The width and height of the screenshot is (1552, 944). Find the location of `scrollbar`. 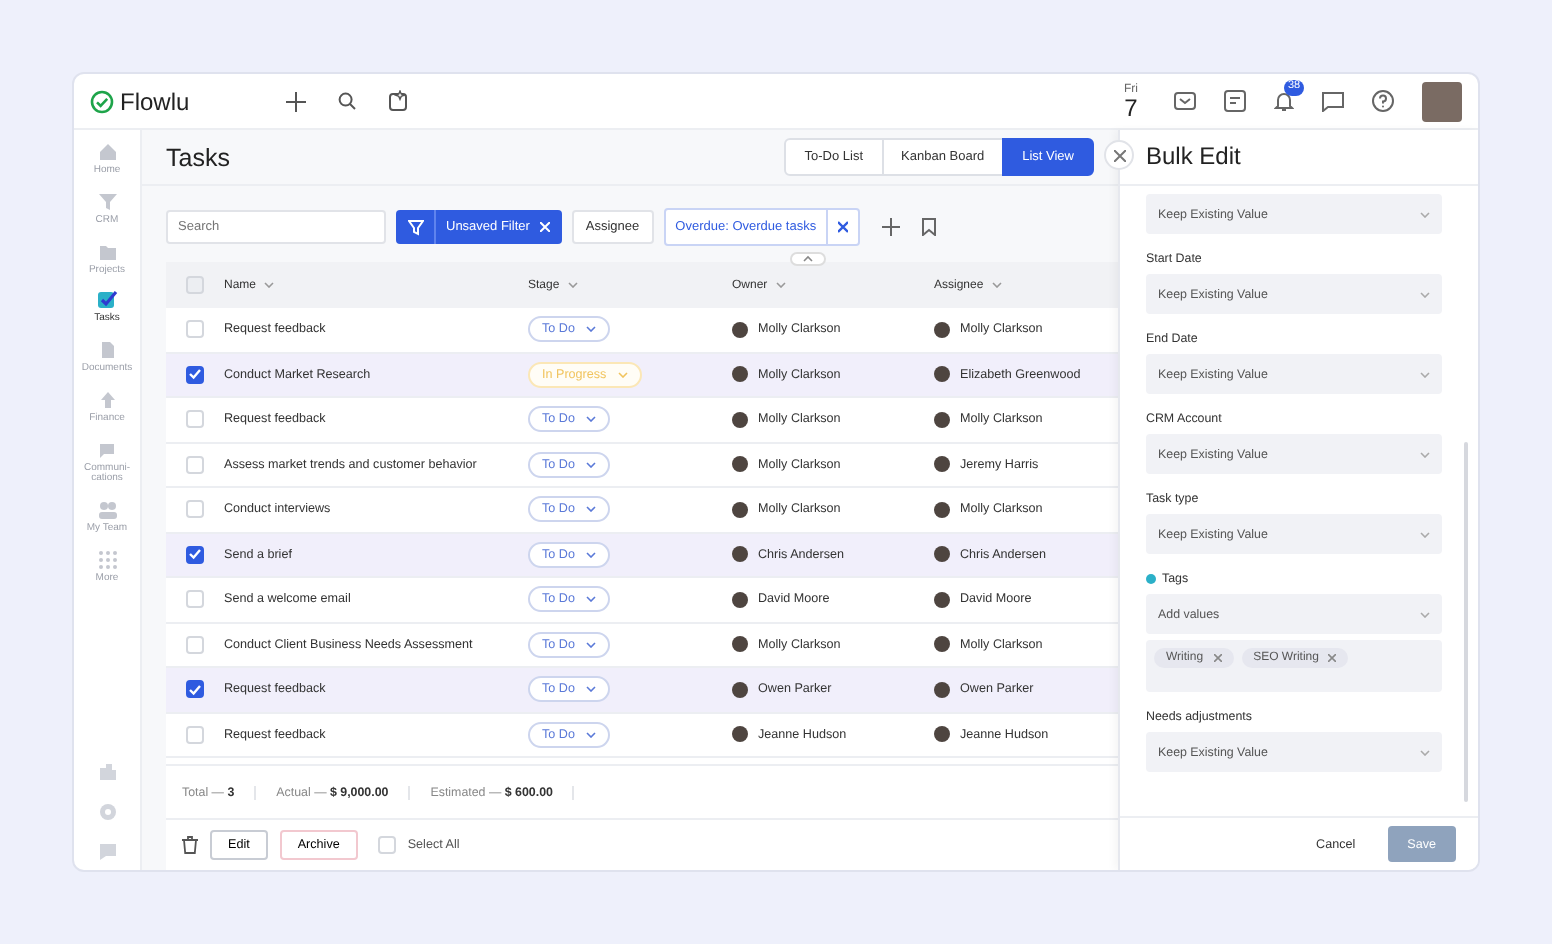

scrollbar is located at coordinates (1466, 622).